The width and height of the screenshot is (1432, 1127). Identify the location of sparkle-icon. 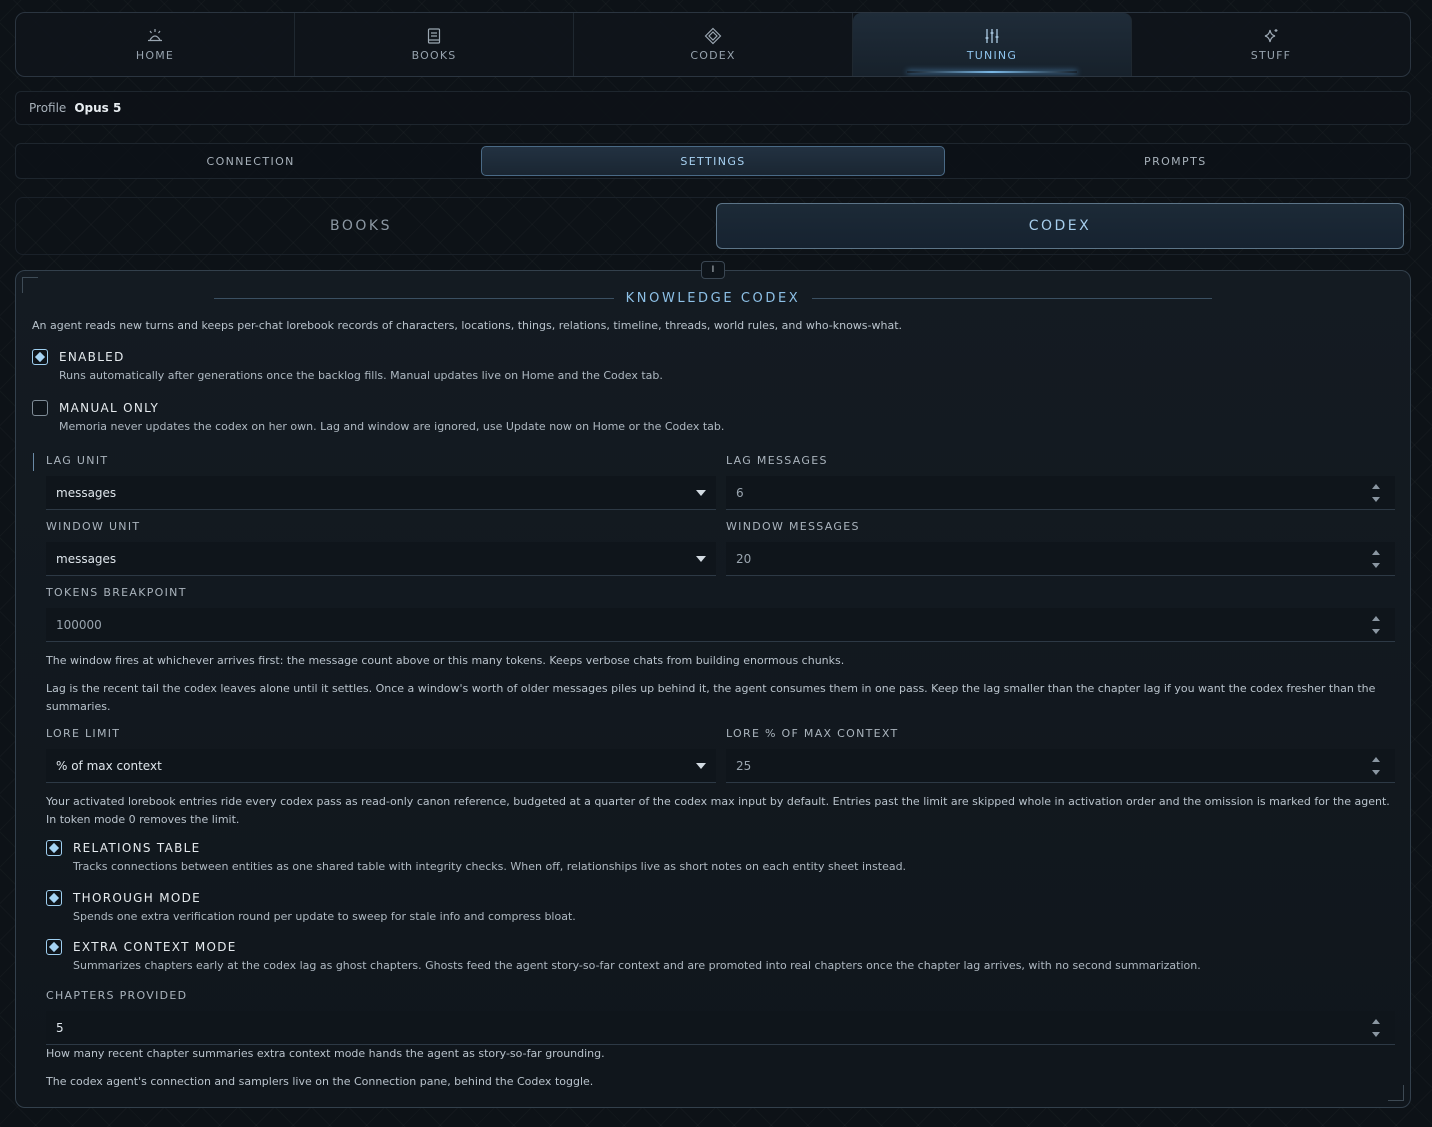
(1271, 36).